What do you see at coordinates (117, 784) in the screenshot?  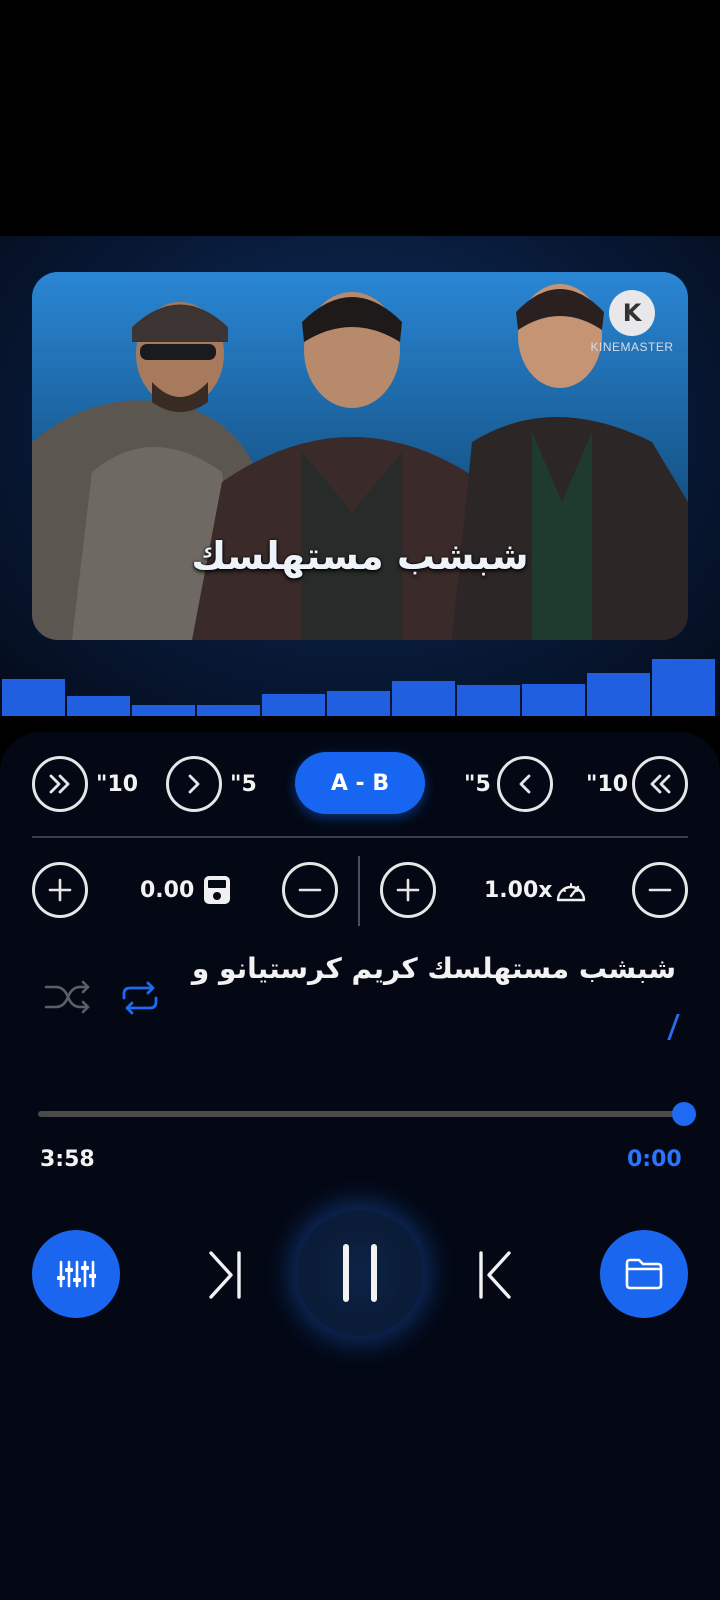 I see `forward-10-label: "10` at bounding box center [117, 784].